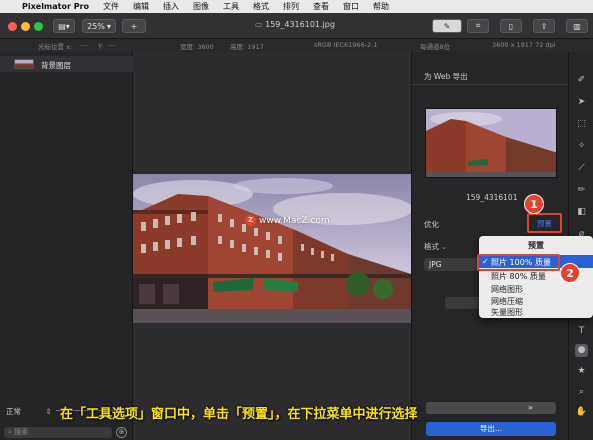 The height and width of the screenshot is (440, 593). I want to click on blend-mode-value: 正常, so click(13, 411).